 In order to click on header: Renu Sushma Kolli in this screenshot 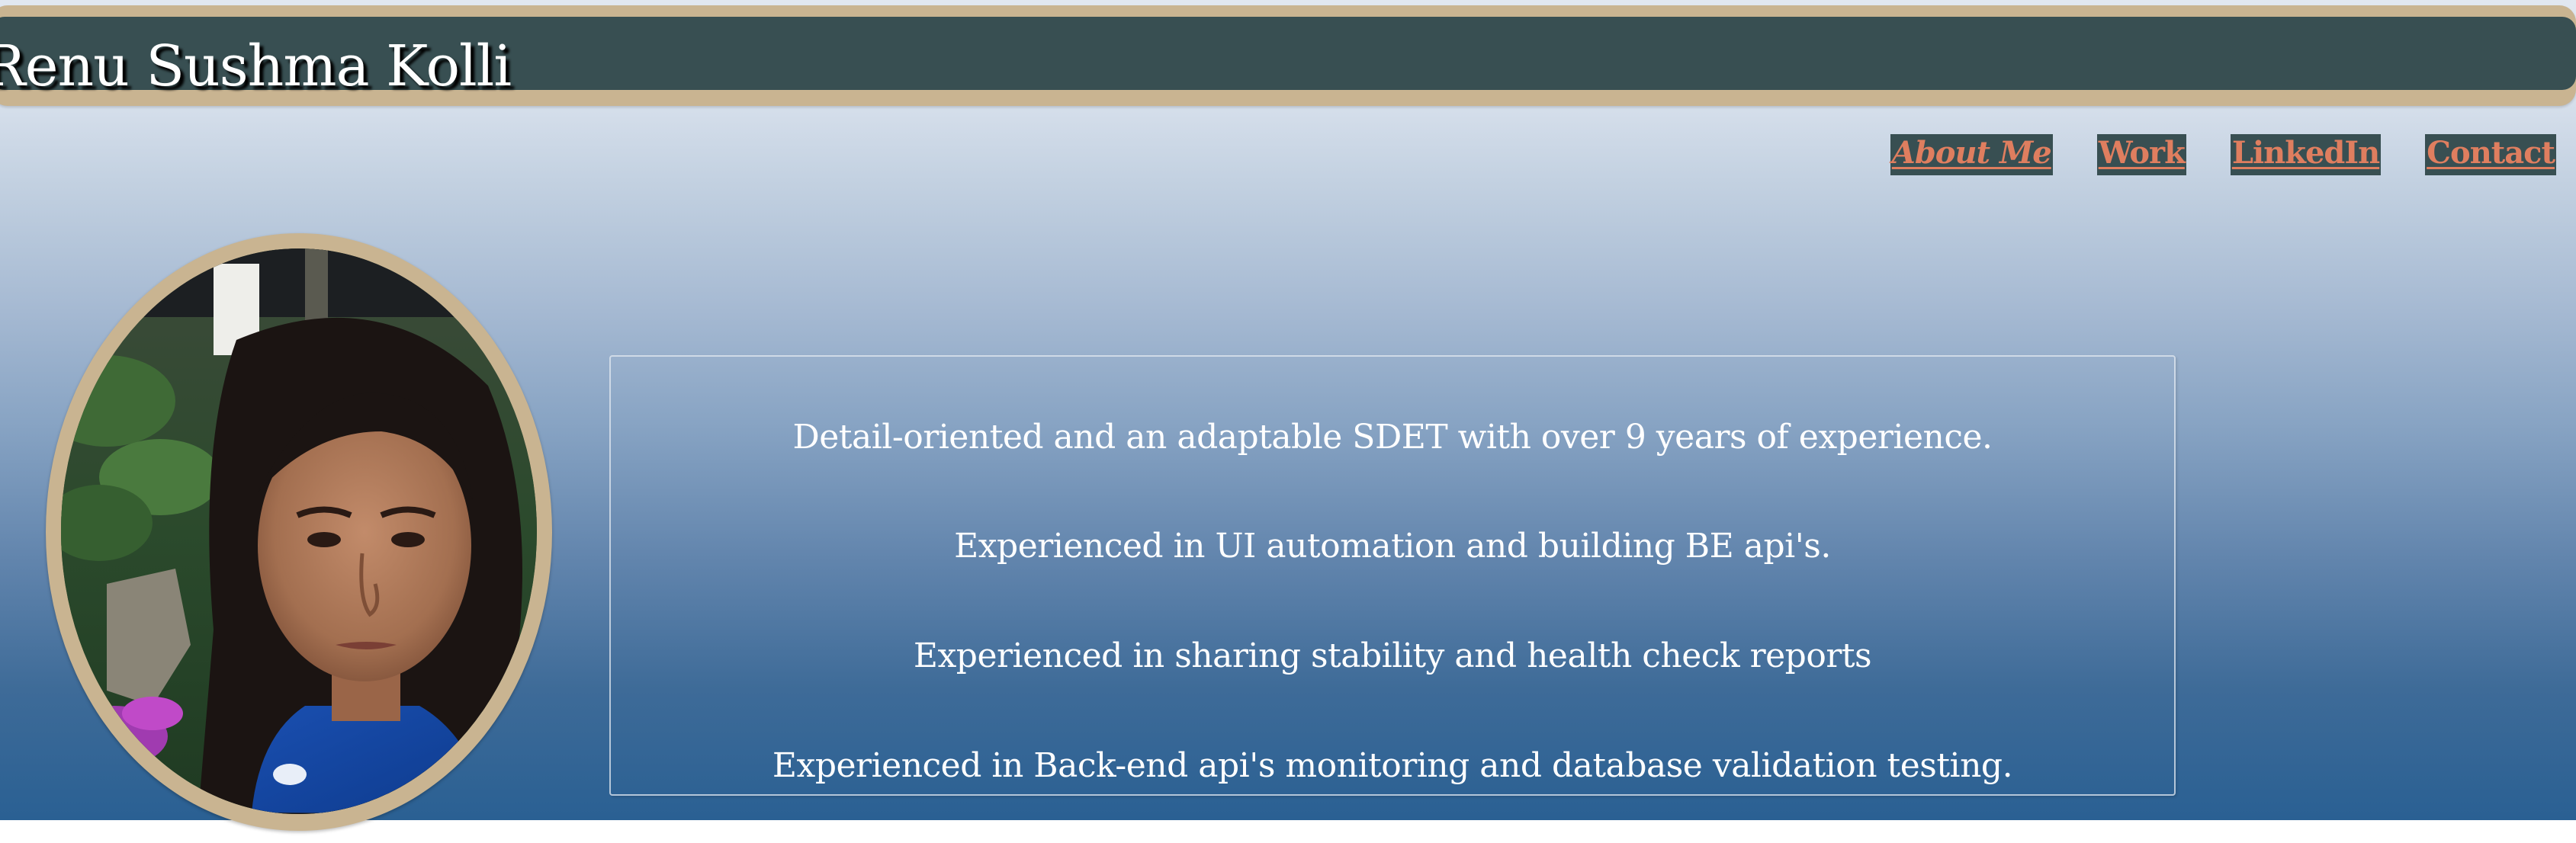, I will do `click(1288, 58)`.